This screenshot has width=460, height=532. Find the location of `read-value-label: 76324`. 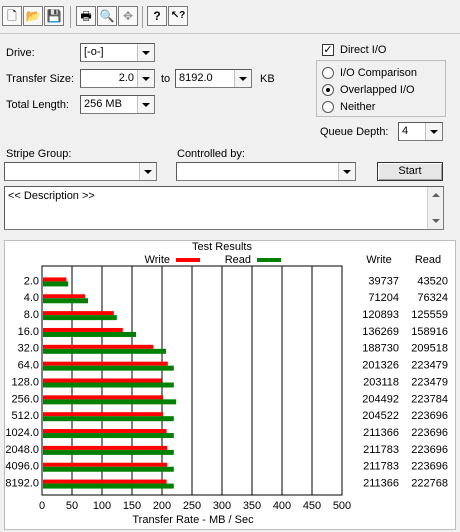

read-value-label: 76324 is located at coordinates (432, 298).